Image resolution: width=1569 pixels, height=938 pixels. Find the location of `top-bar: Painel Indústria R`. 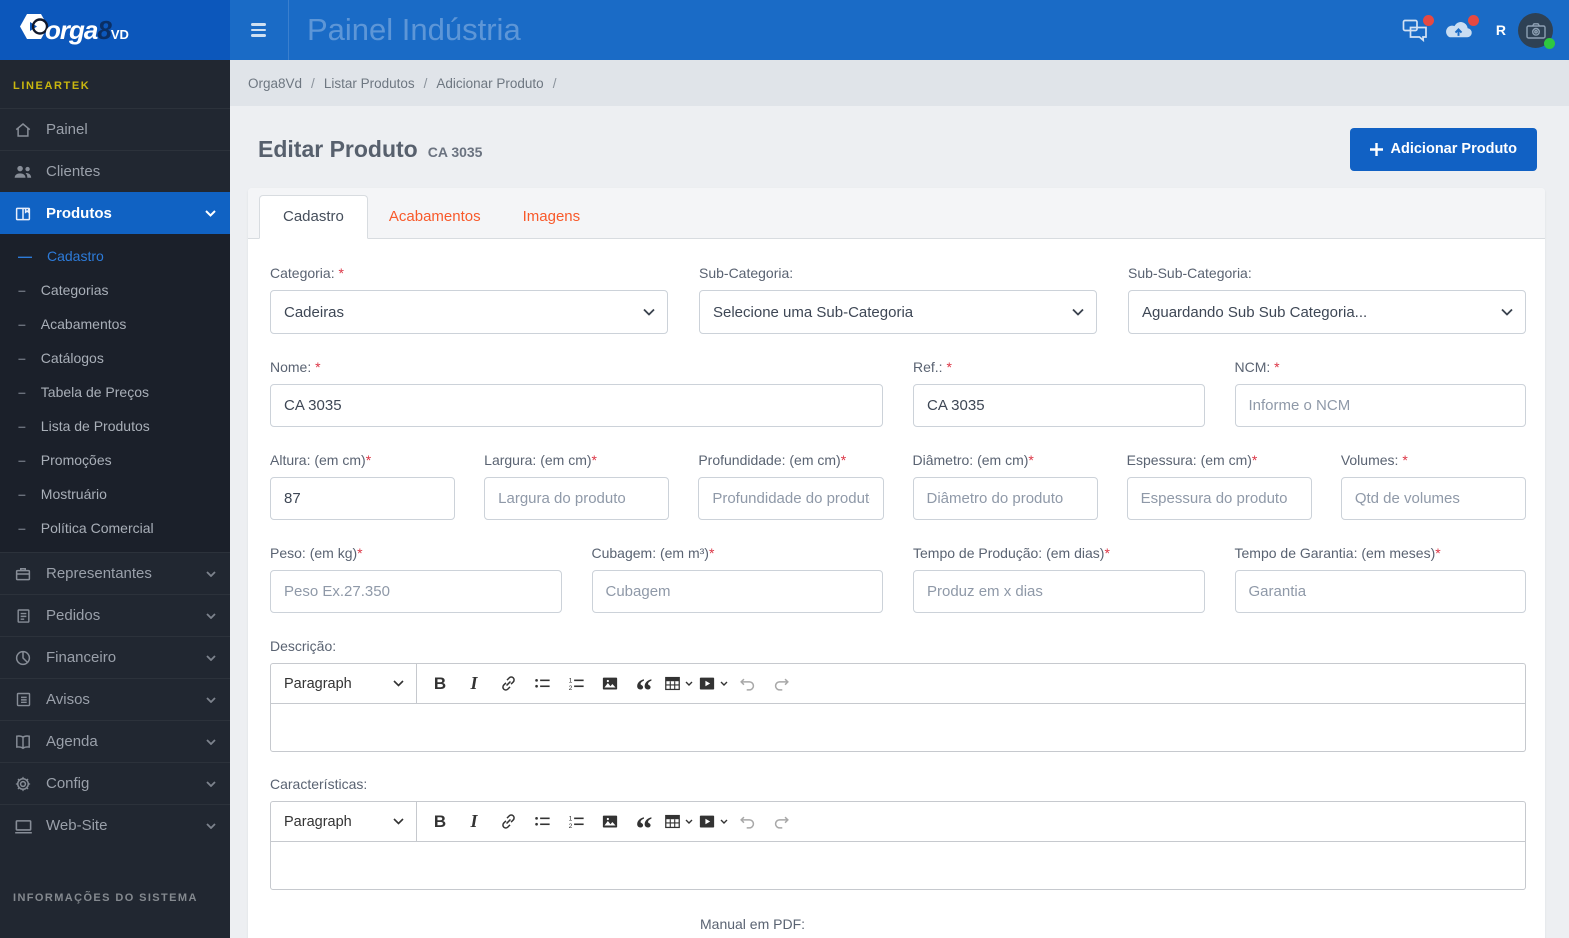

top-bar: Painel Indústria R is located at coordinates (899, 30).